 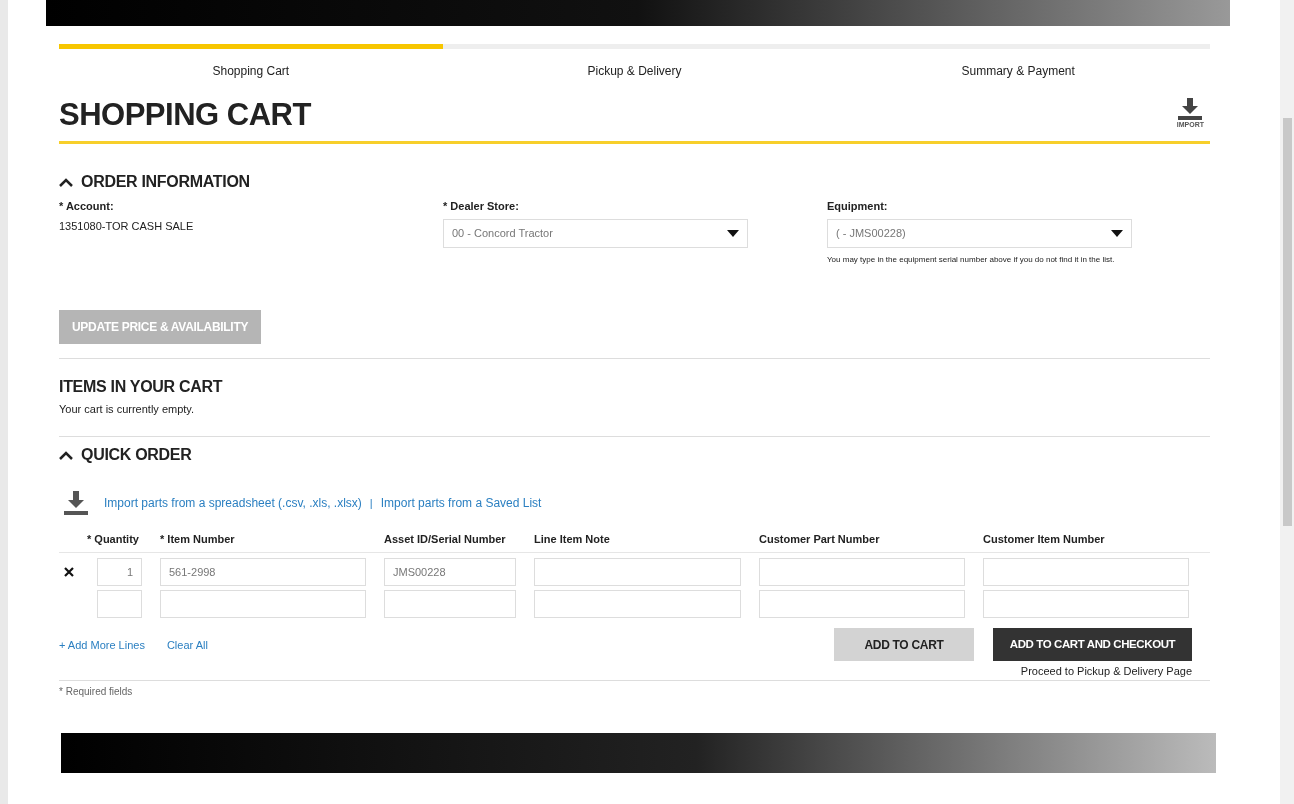 What do you see at coordinates (102, 645) in the screenshot?
I see `add-lines-link: + Add More Lines` at bounding box center [102, 645].